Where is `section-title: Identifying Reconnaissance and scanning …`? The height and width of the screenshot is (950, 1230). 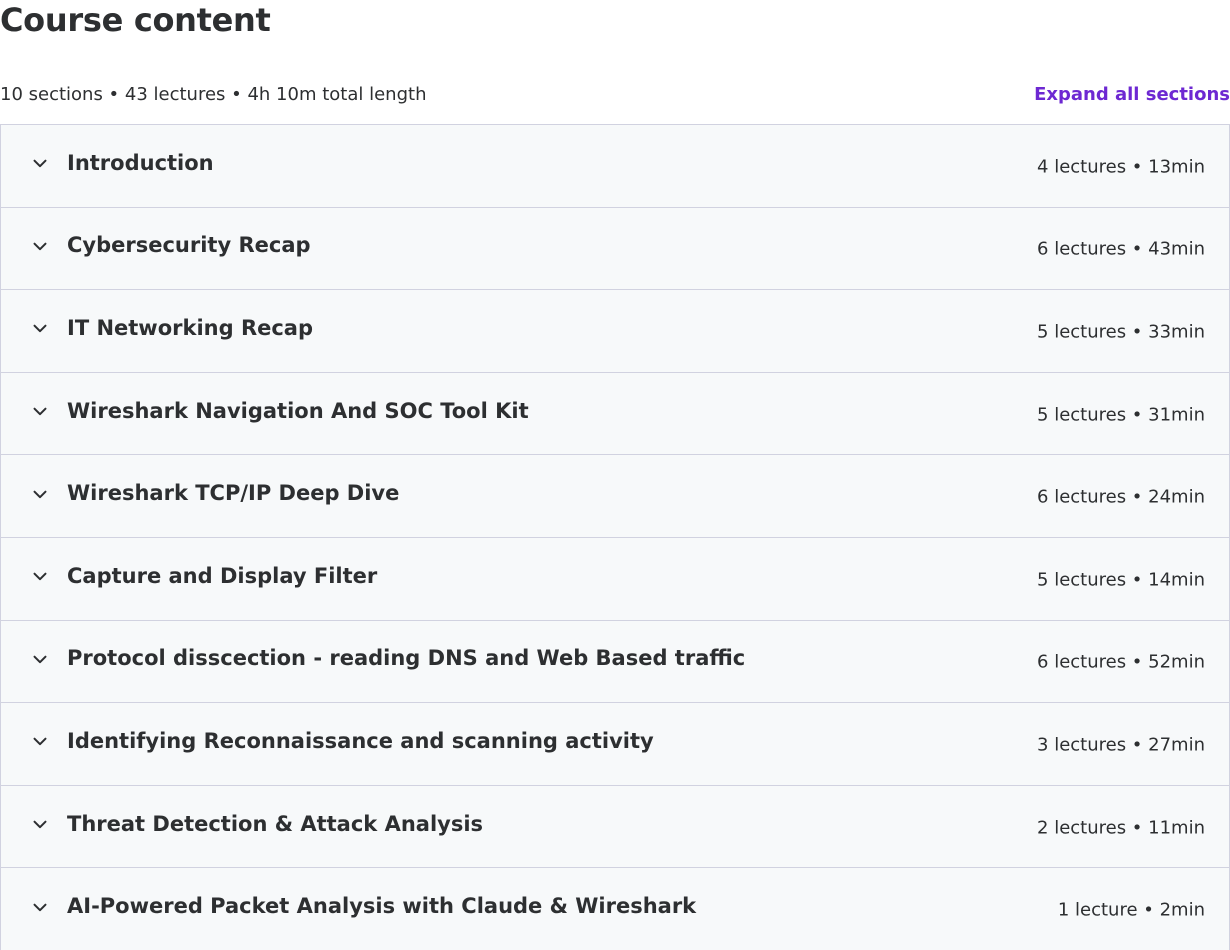 section-title: Identifying Reconnaissance and scanning … is located at coordinates (360, 741).